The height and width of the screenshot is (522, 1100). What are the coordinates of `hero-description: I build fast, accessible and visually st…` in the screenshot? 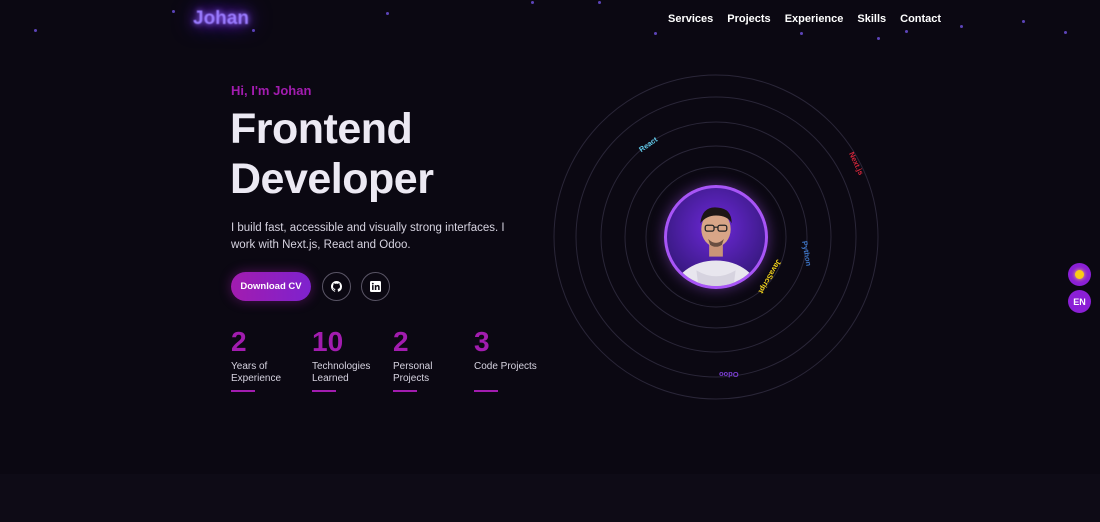 It's located at (368, 236).